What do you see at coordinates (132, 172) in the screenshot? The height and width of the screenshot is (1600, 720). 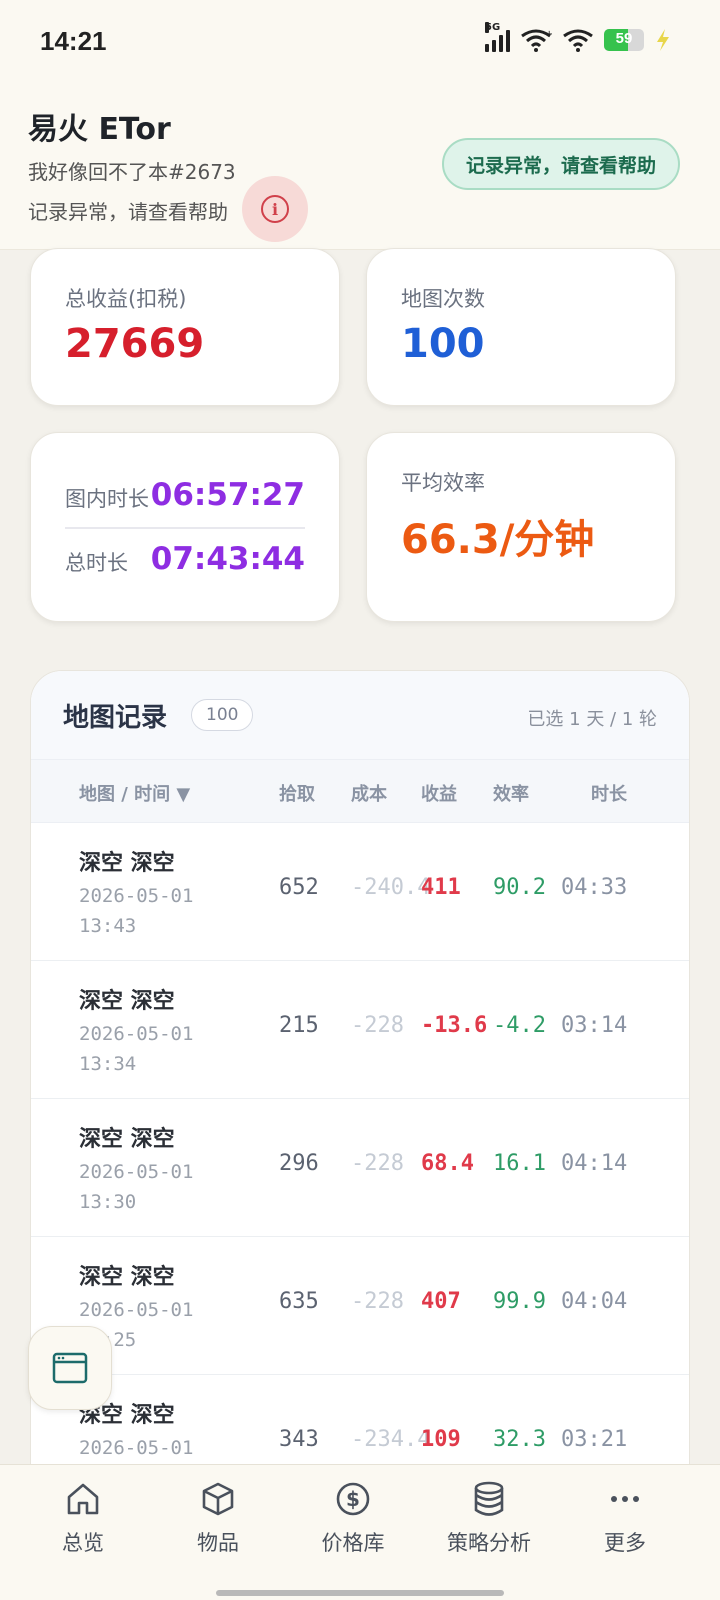 I see `app-subtitle: 我好像回不了本#2673` at bounding box center [132, 172].